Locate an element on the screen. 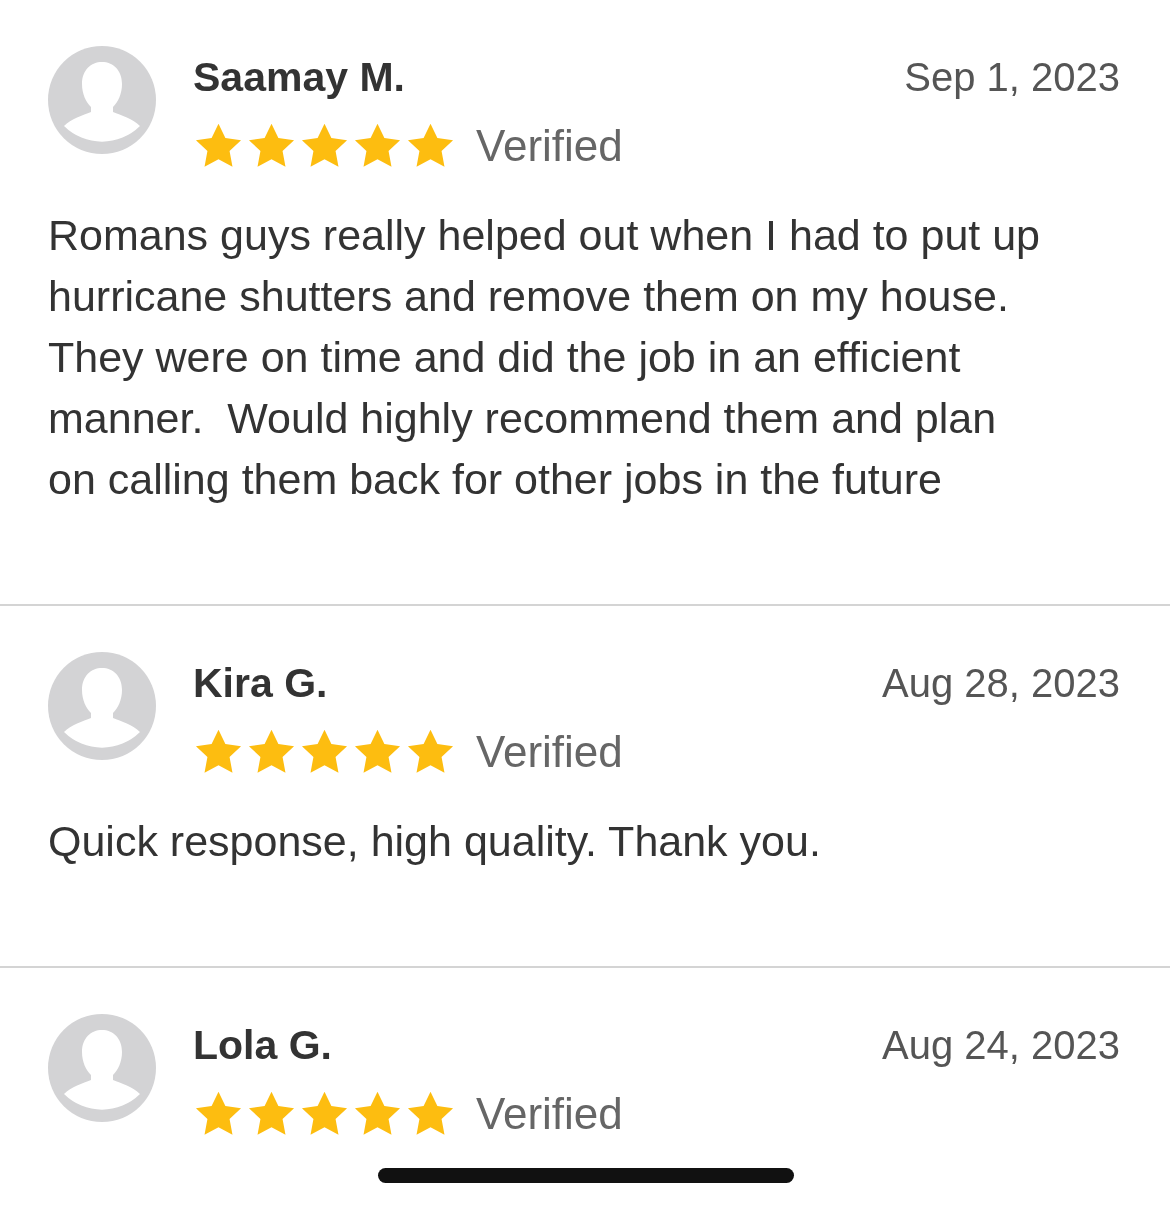  reviewer-name: Lola G. is located at coordinates (262, 1045).